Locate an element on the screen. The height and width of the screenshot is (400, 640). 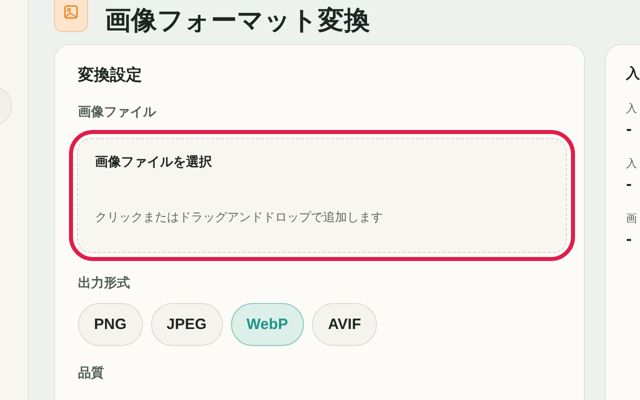
format-option: JPEG is located at coordinates (186, 324).